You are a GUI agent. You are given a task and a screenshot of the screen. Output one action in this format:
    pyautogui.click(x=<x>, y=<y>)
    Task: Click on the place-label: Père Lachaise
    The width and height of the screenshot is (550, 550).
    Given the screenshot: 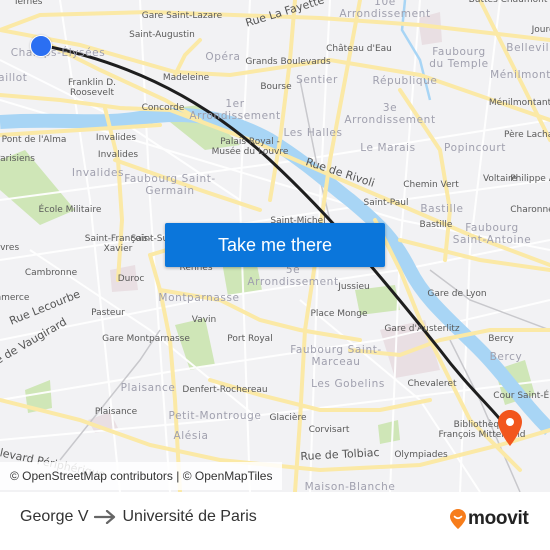 What is the action you would take?
    pyautogui.click(x=527, y=135)
    